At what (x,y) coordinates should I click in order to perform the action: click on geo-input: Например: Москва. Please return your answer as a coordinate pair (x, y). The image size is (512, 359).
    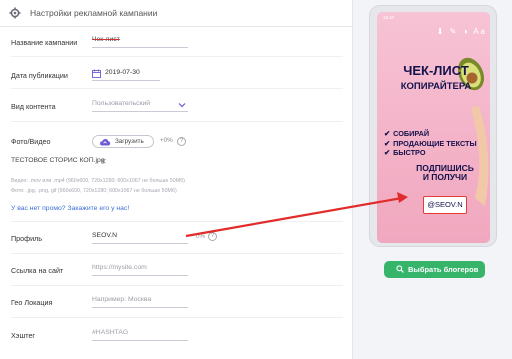
    Looking at the image, I should click on (140, 301).